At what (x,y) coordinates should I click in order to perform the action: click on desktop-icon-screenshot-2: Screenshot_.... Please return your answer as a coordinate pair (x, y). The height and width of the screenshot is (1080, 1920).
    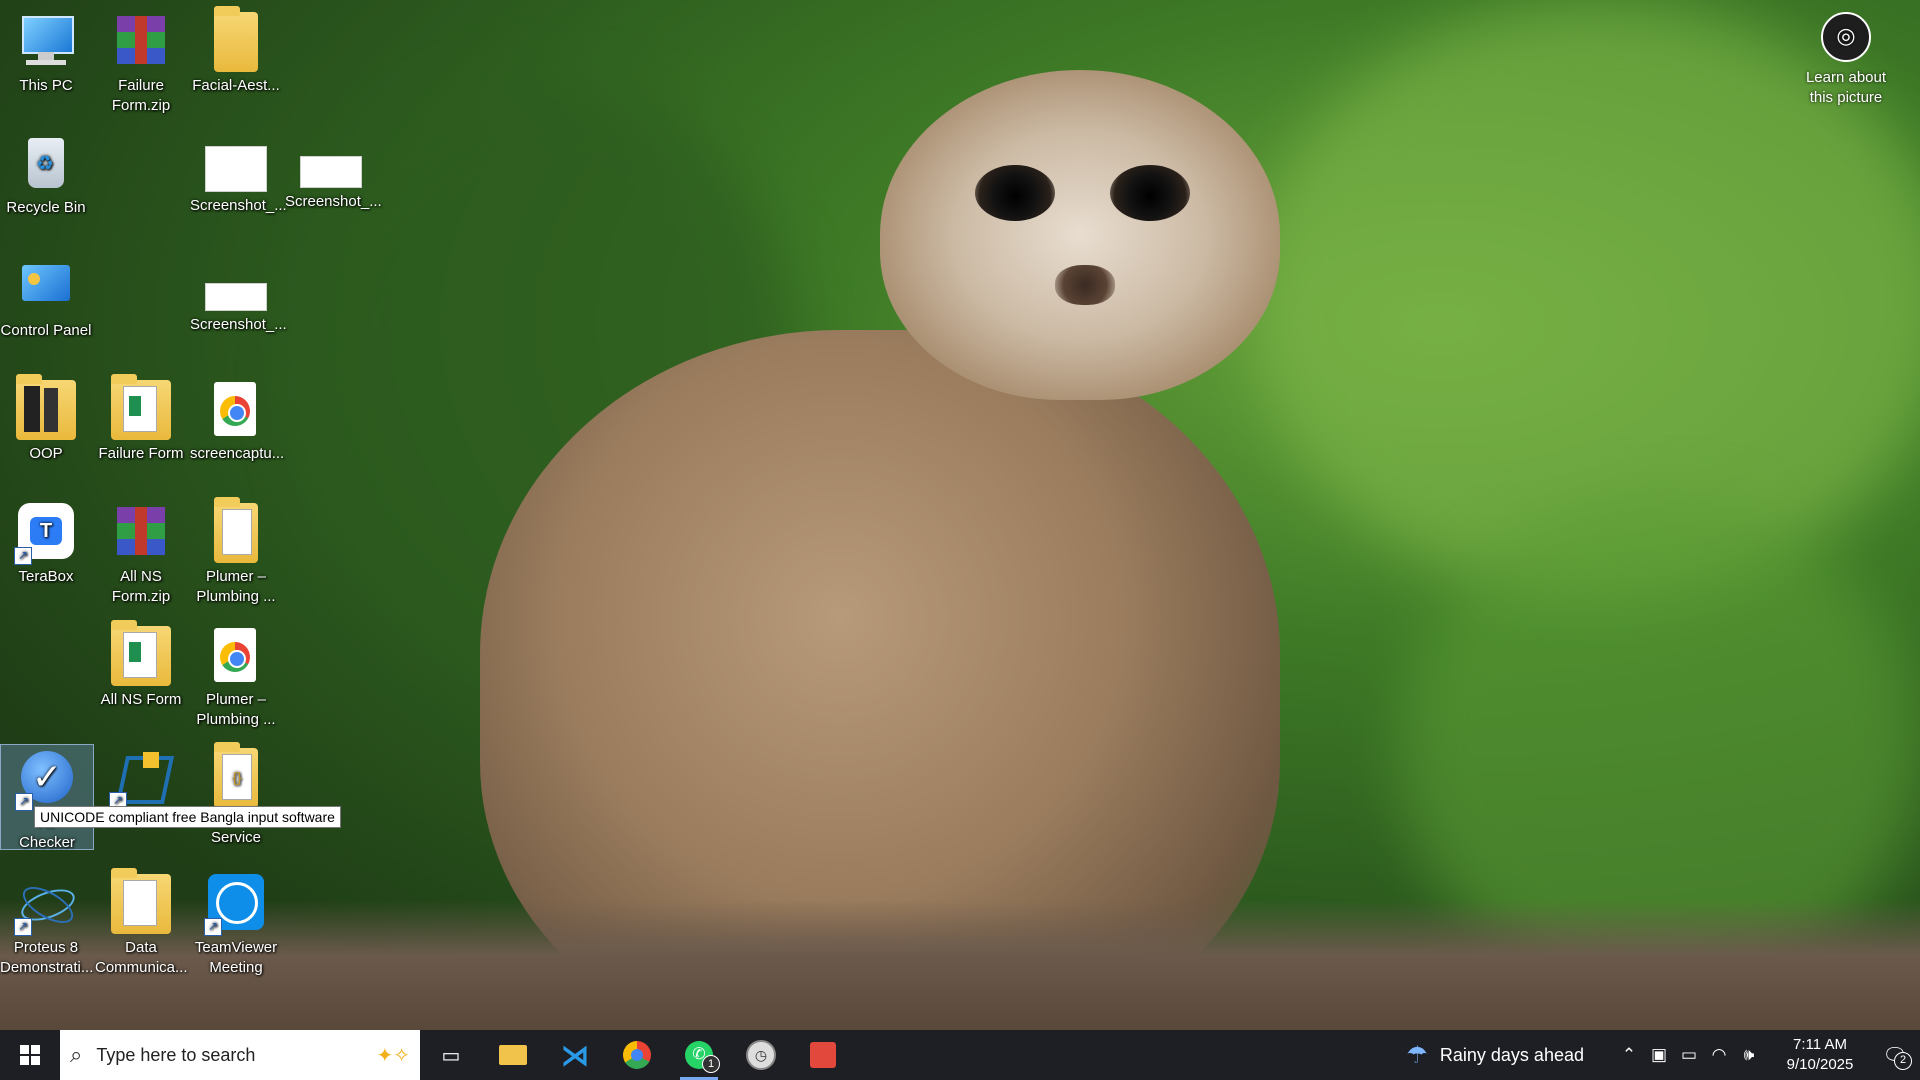
    Looking at the image, I should click on (333, 171).